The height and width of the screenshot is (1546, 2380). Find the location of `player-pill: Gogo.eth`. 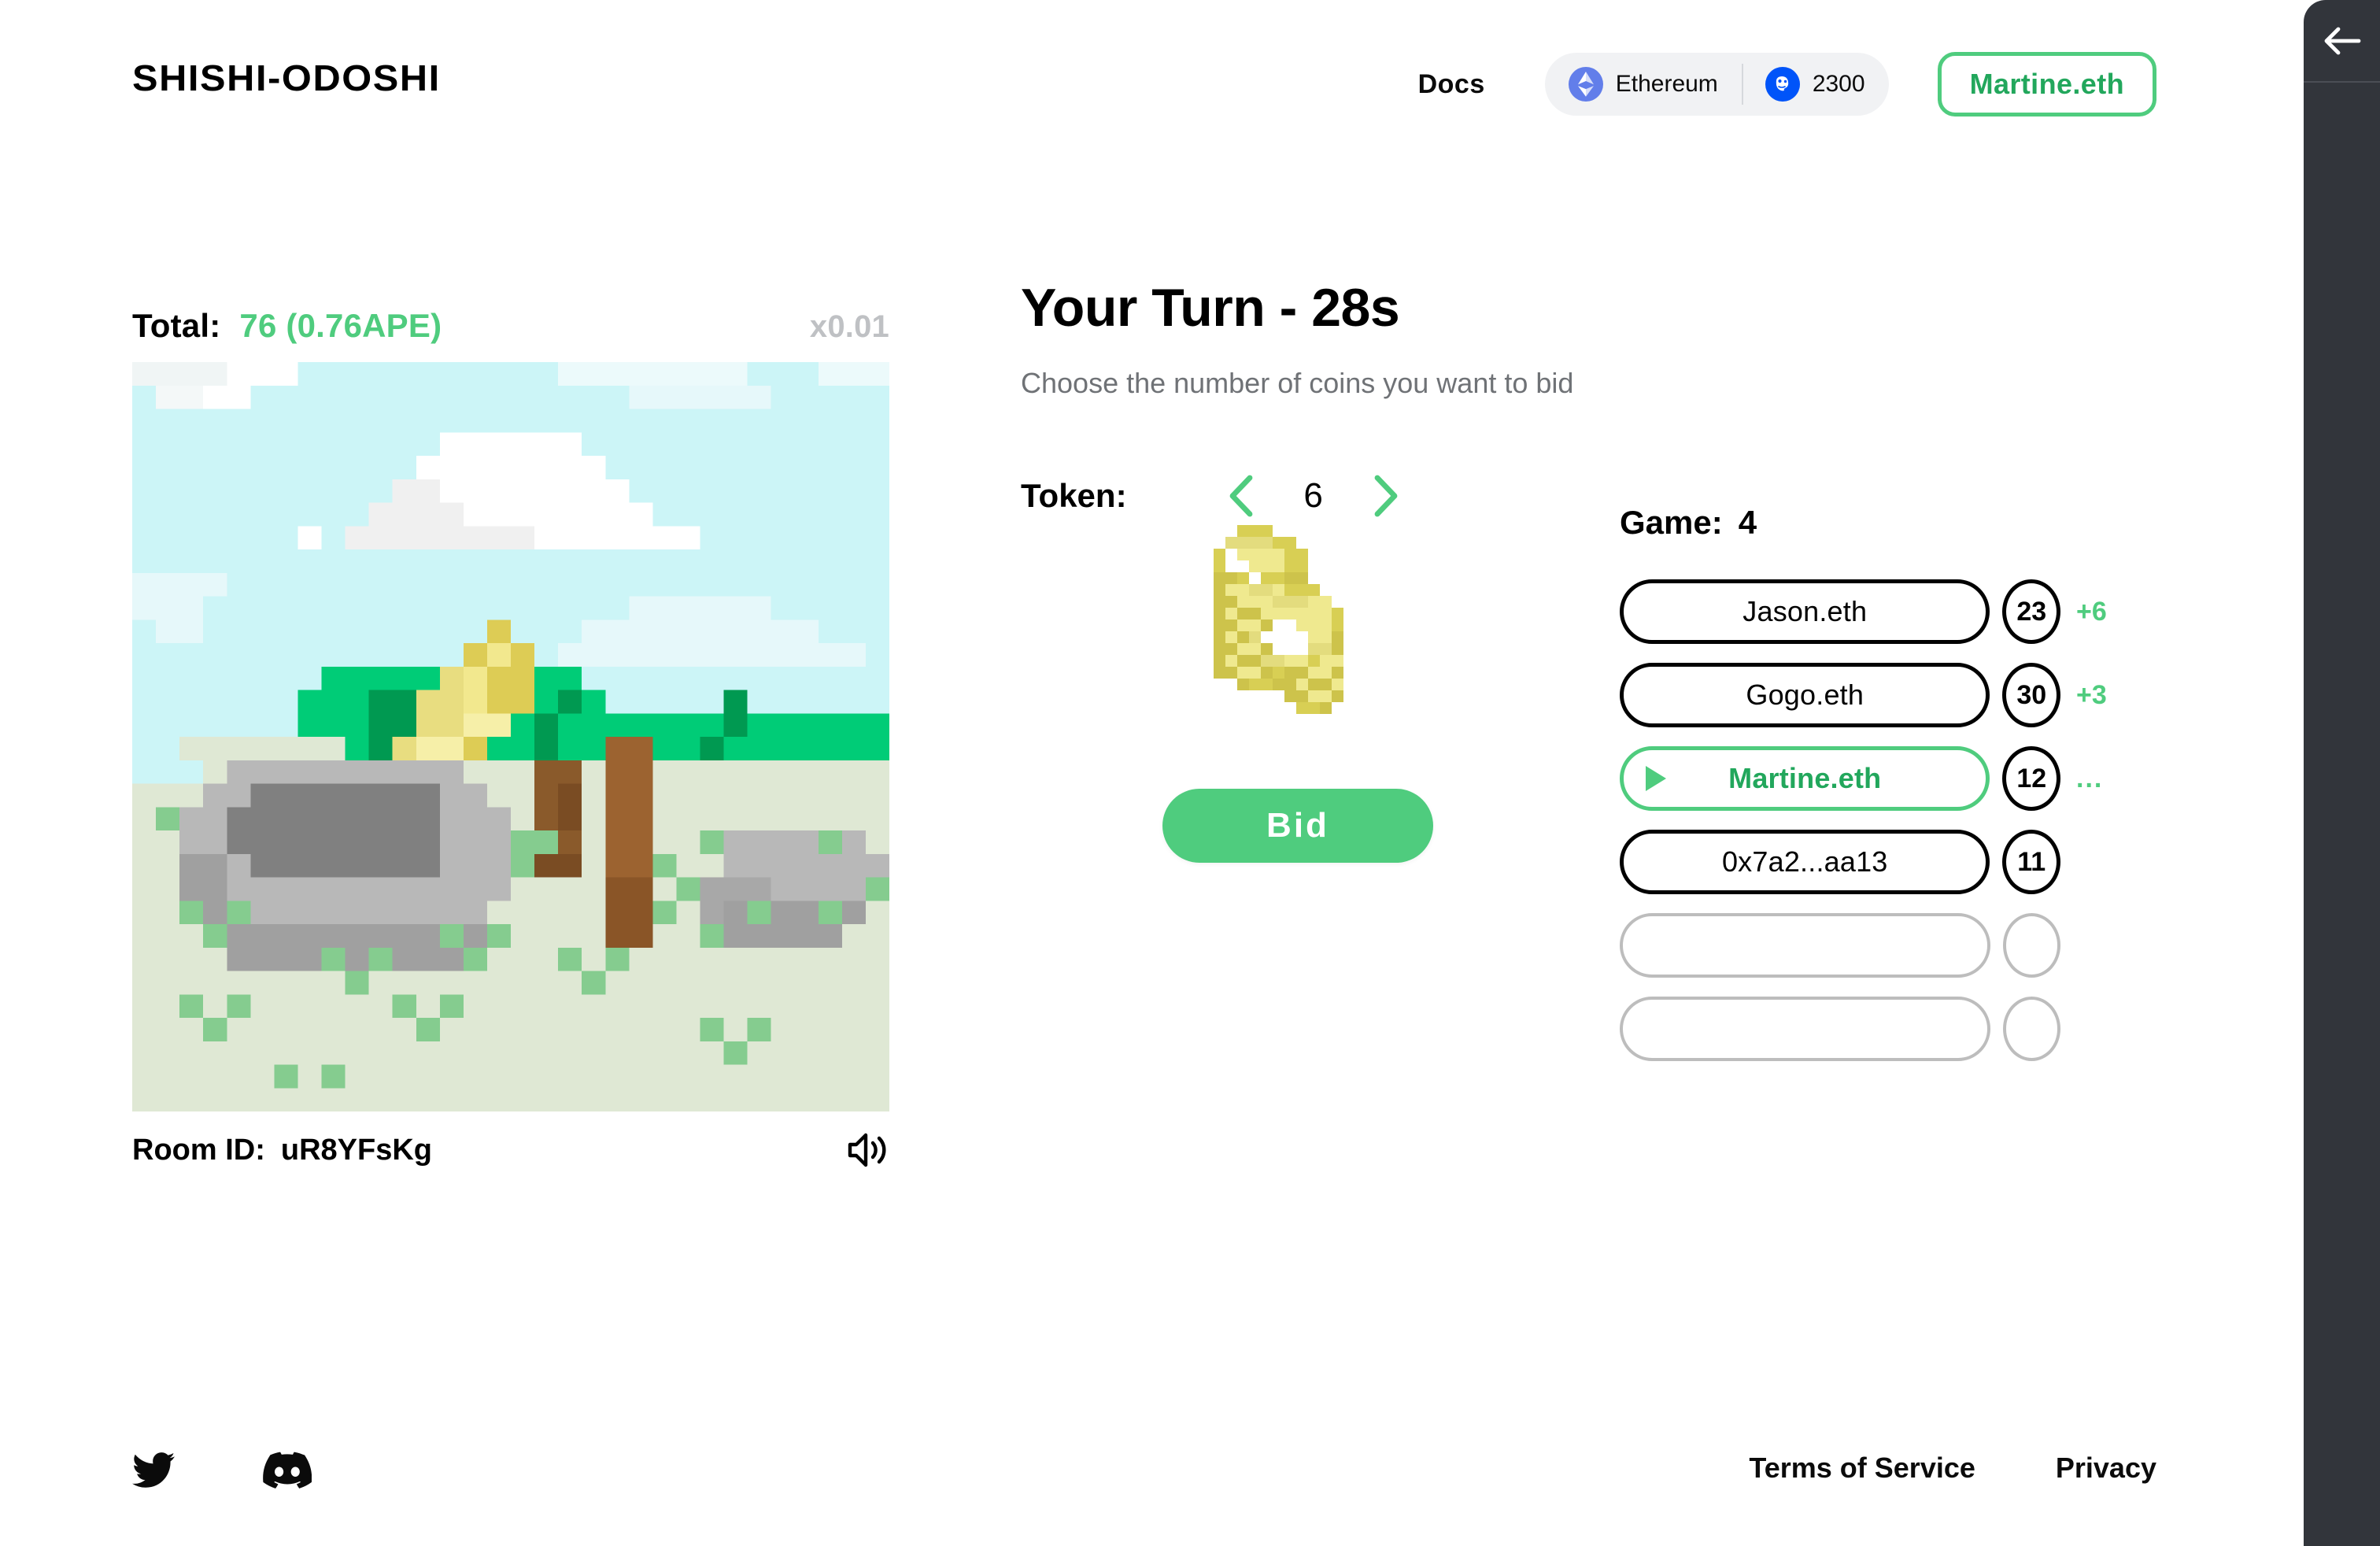

player-pill: Gogo.eth is located at coordinates (1805, 695).